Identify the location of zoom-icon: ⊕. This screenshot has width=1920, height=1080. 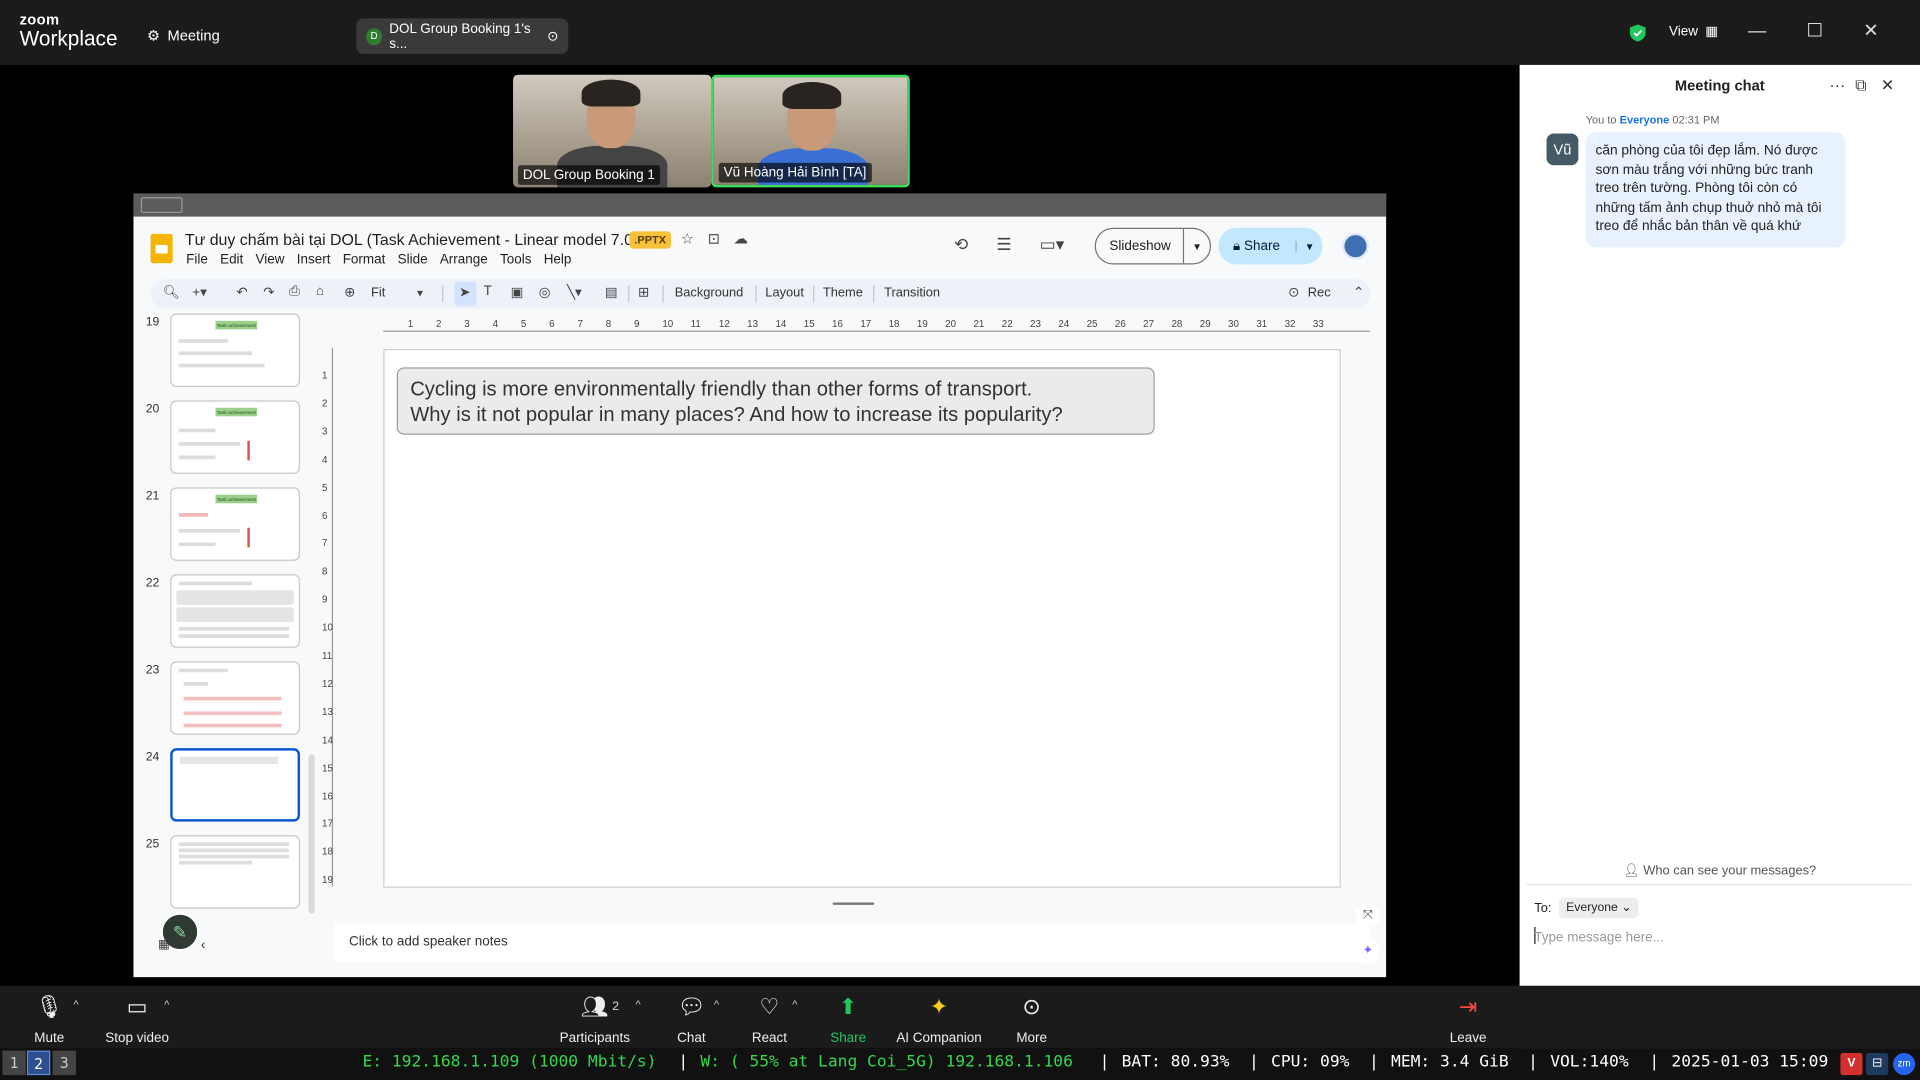
(349, 292).